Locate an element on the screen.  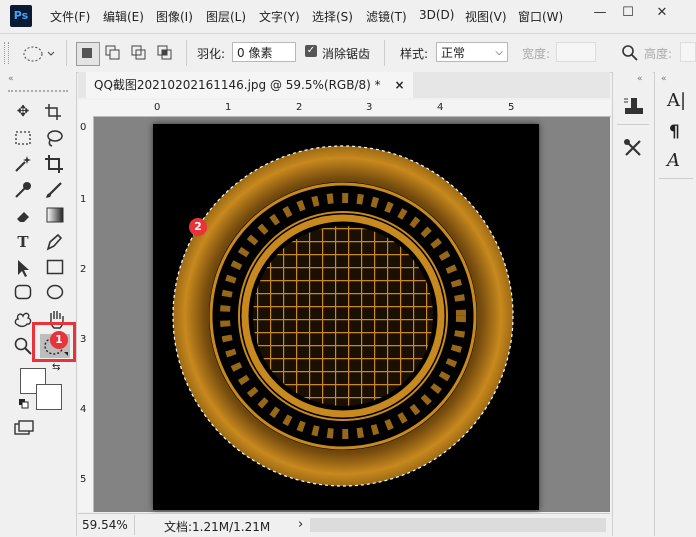
lasso-icon is located at coordinates (54, 138).